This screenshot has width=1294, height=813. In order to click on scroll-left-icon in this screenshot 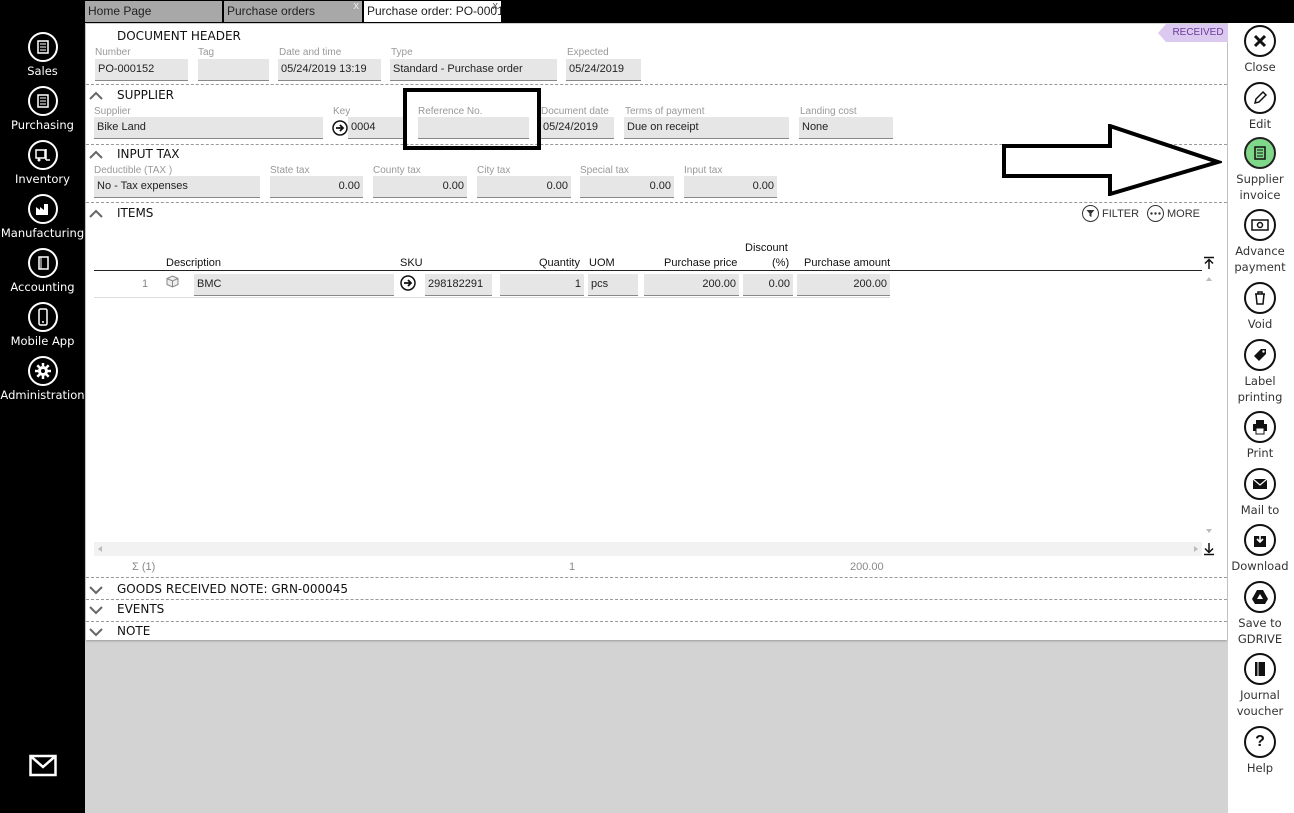, I will do `click(100, 549)`.